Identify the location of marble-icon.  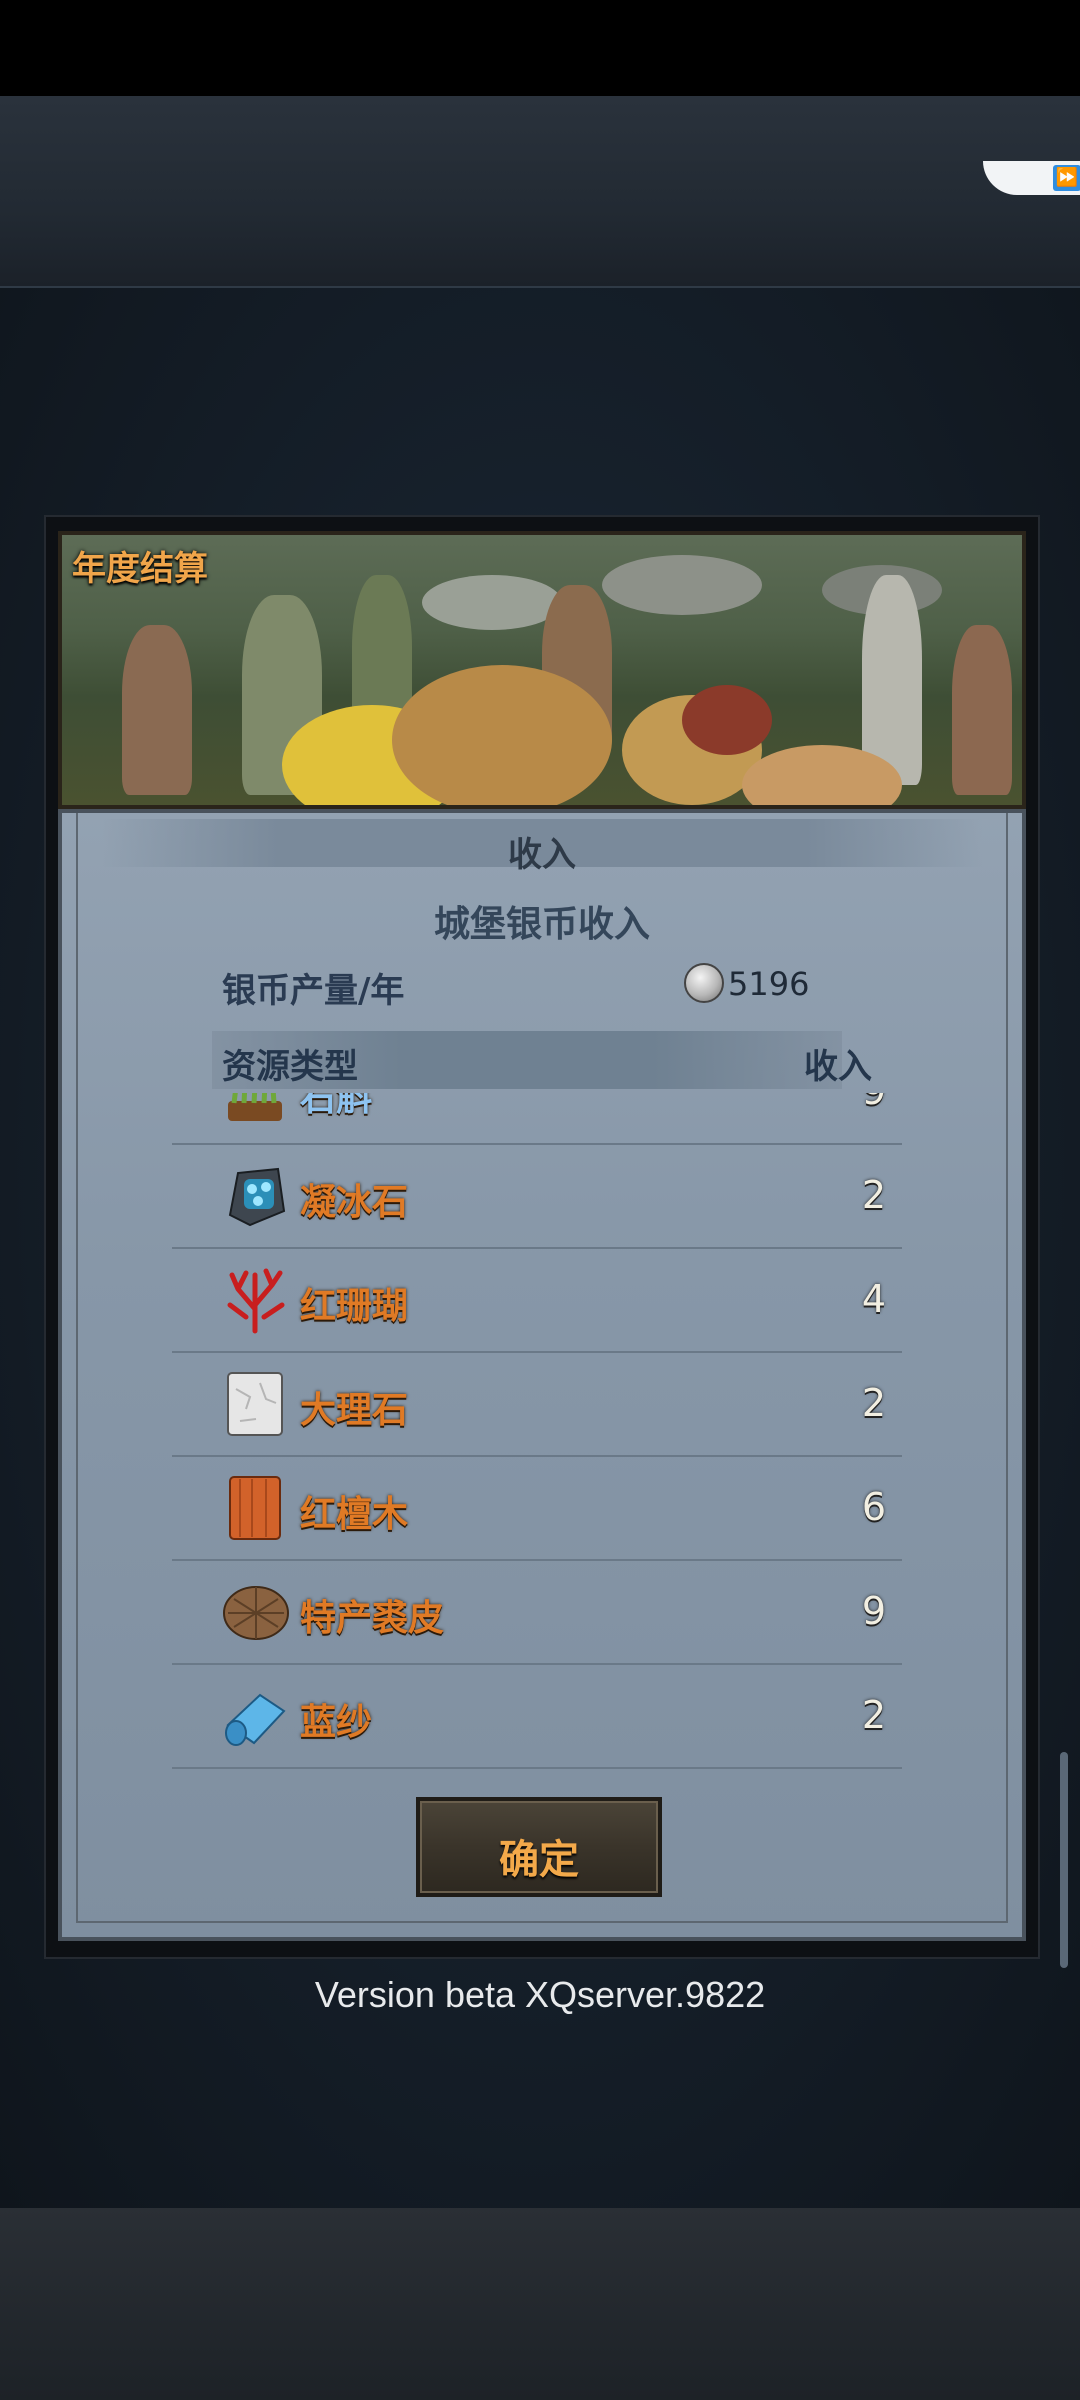
(255, 1404).